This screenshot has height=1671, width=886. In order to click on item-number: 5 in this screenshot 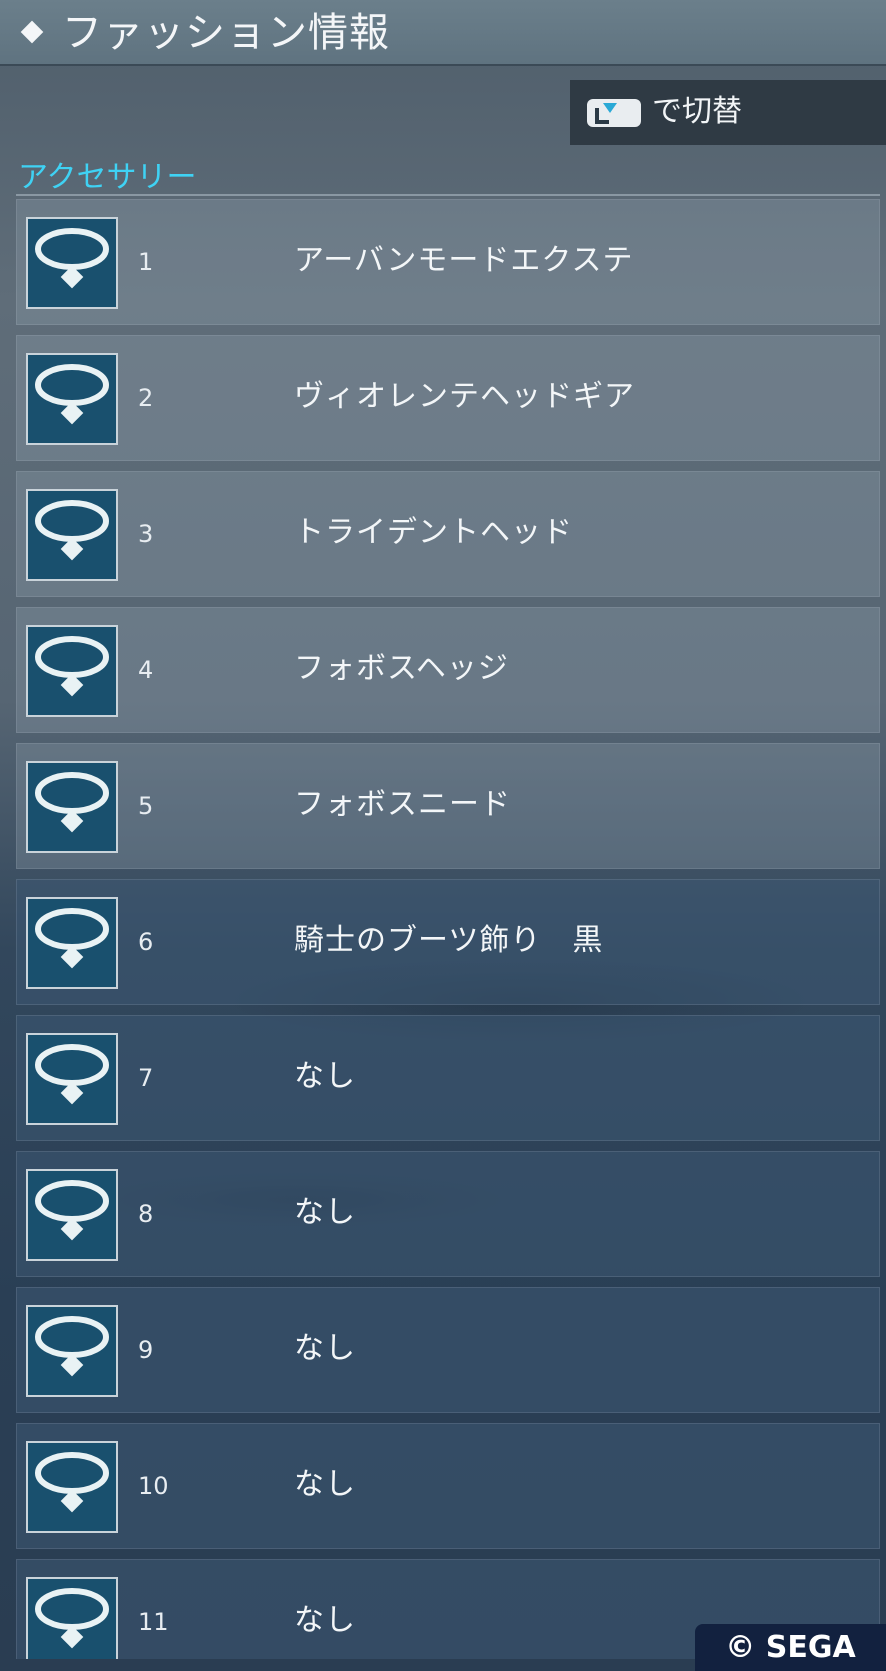, I will do `click(146, 806)`.